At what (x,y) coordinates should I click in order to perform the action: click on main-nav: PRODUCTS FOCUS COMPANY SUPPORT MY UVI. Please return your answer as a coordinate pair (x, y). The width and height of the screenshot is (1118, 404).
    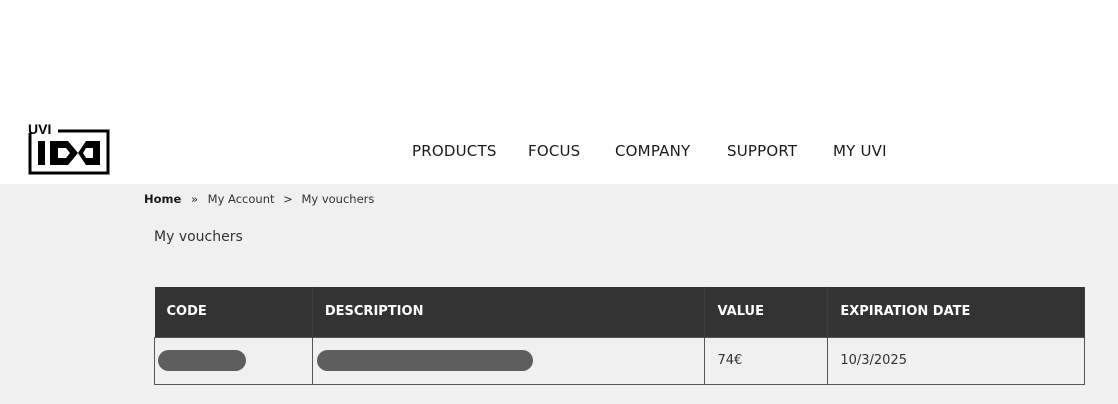
    Looking at the image, I should click on (559, 153).